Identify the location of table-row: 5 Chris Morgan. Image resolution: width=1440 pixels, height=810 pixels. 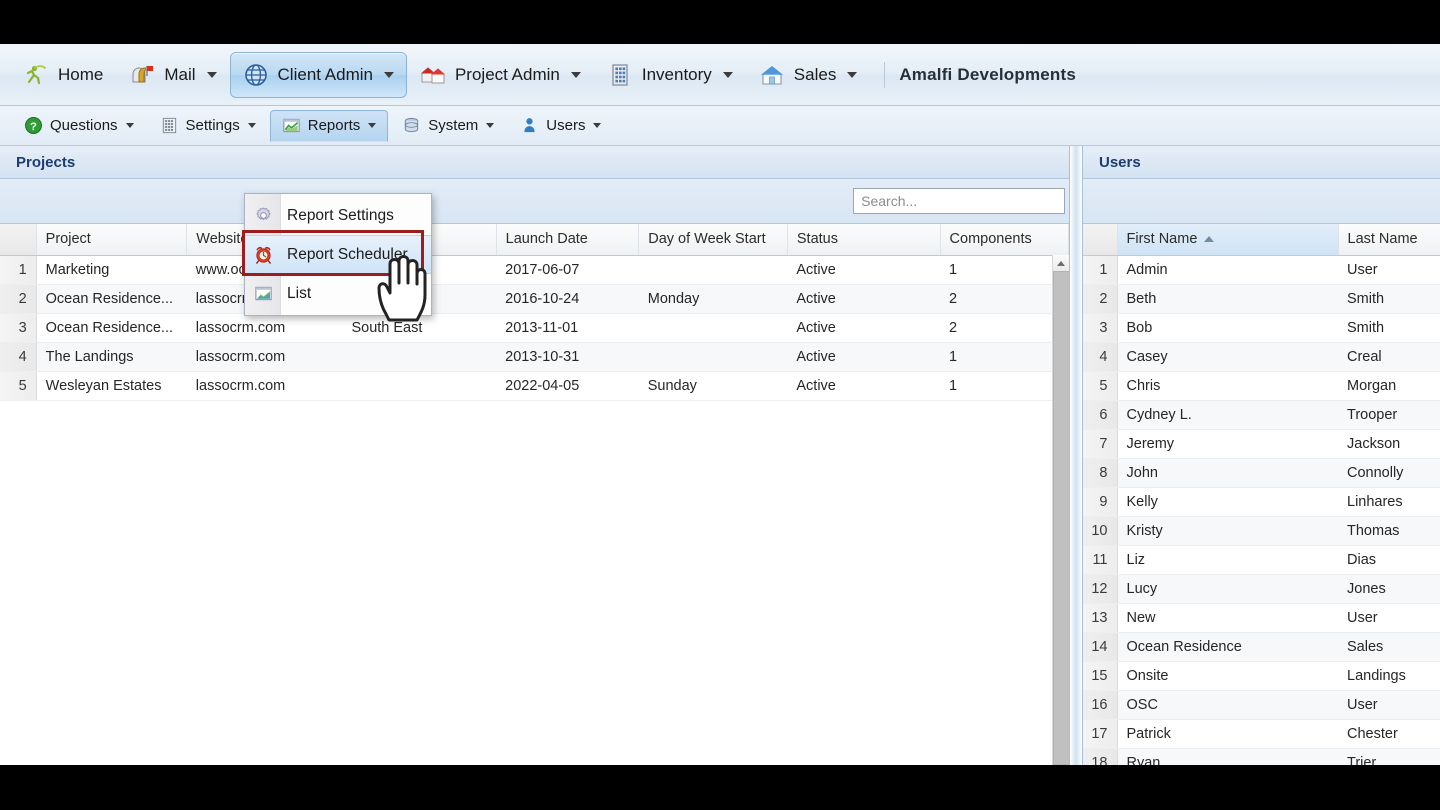
(1261, 386).